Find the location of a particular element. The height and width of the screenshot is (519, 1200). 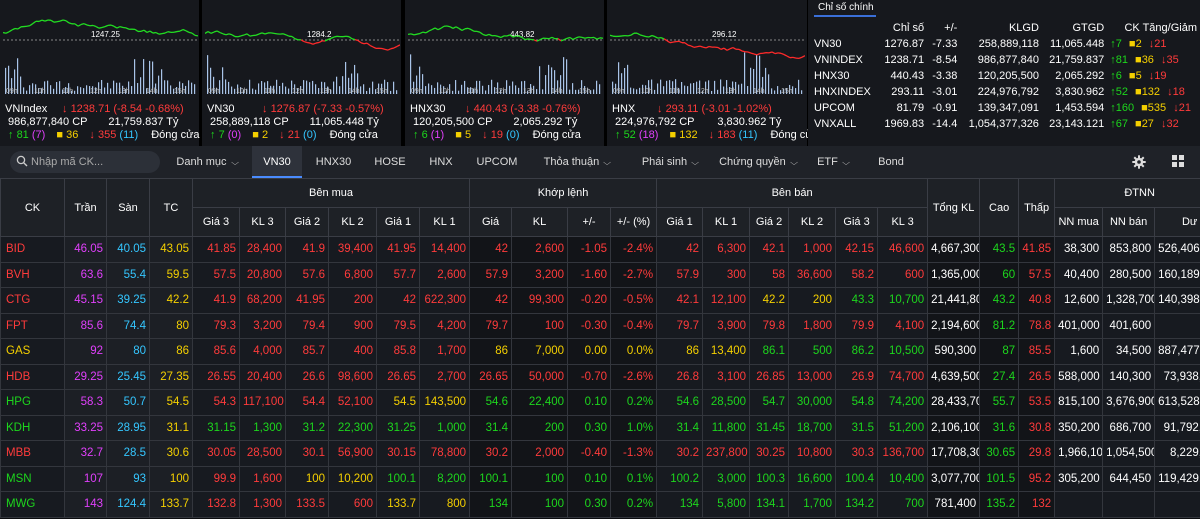

col-ceiling: Trần is located at coordinates (85, 207).